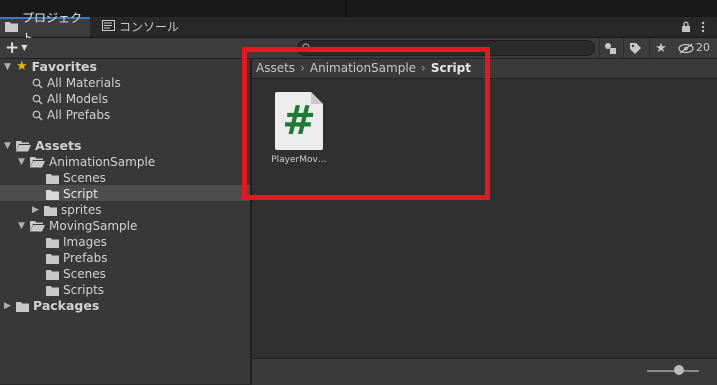 Image resolution: width=717 pixels, height=385 pixels. What do you see at coordinates (93, 226) in the screenshot?
I see `tree-item-label: MovingSample` at bounding box center [93, 226].